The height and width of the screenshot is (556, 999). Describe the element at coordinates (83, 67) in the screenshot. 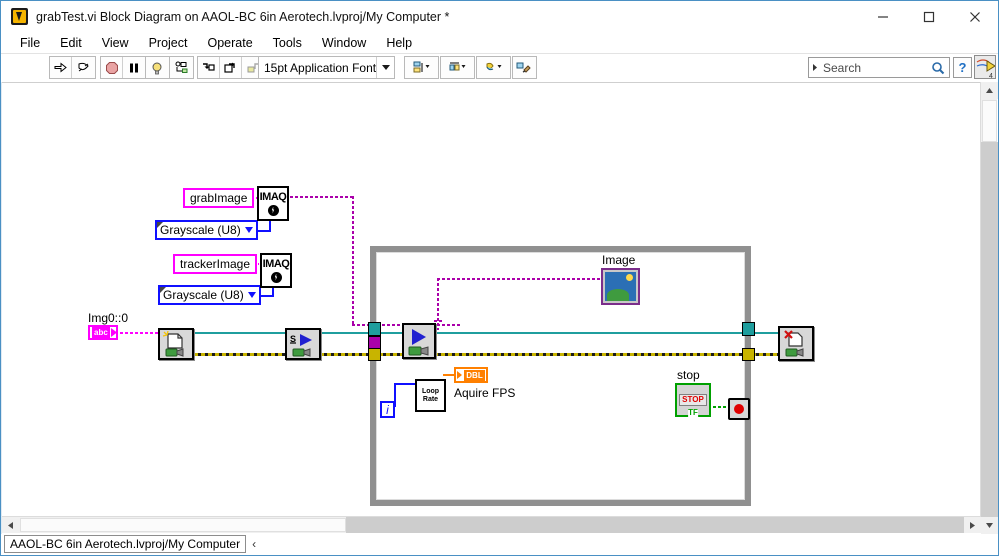

I see `run-continuously-button` at that location.